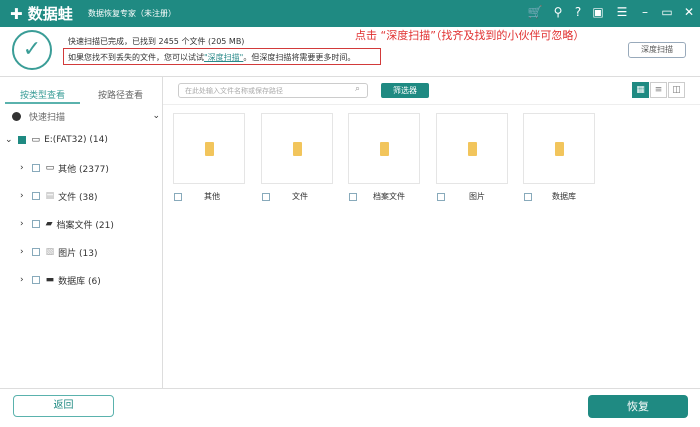 This screenshot has height=427, width=700. Describe the element at coordinates (535, 12) in the screenshot. I see `cart-icon: 🛒` at that location.